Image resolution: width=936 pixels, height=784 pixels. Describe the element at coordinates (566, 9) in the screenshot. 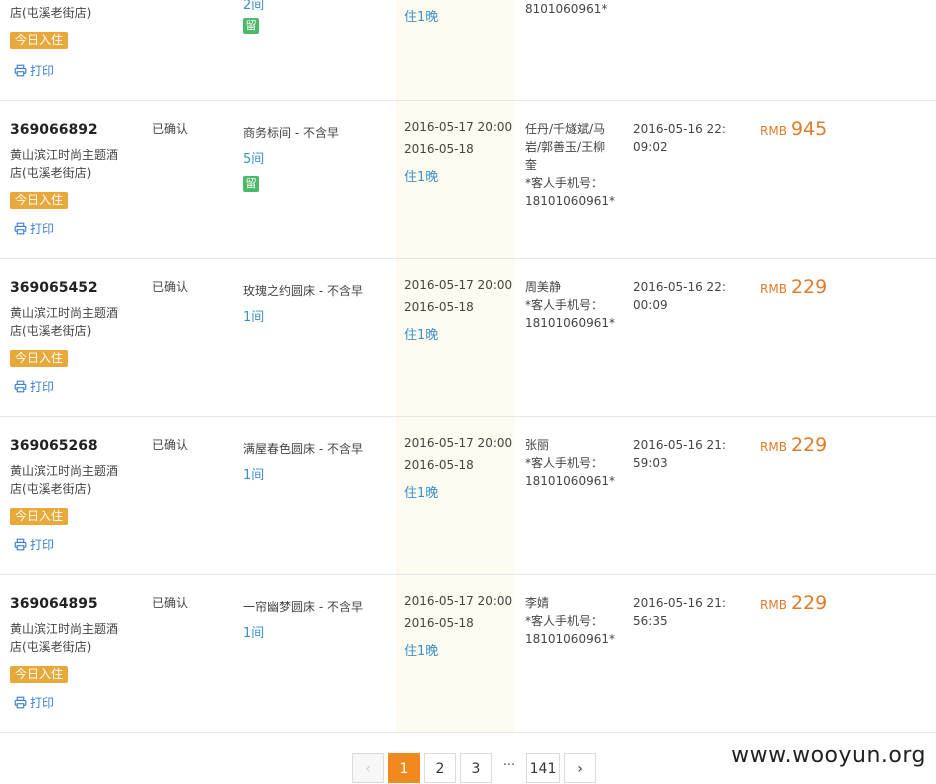

I see `guest-phone: 8101060961*` at that location.